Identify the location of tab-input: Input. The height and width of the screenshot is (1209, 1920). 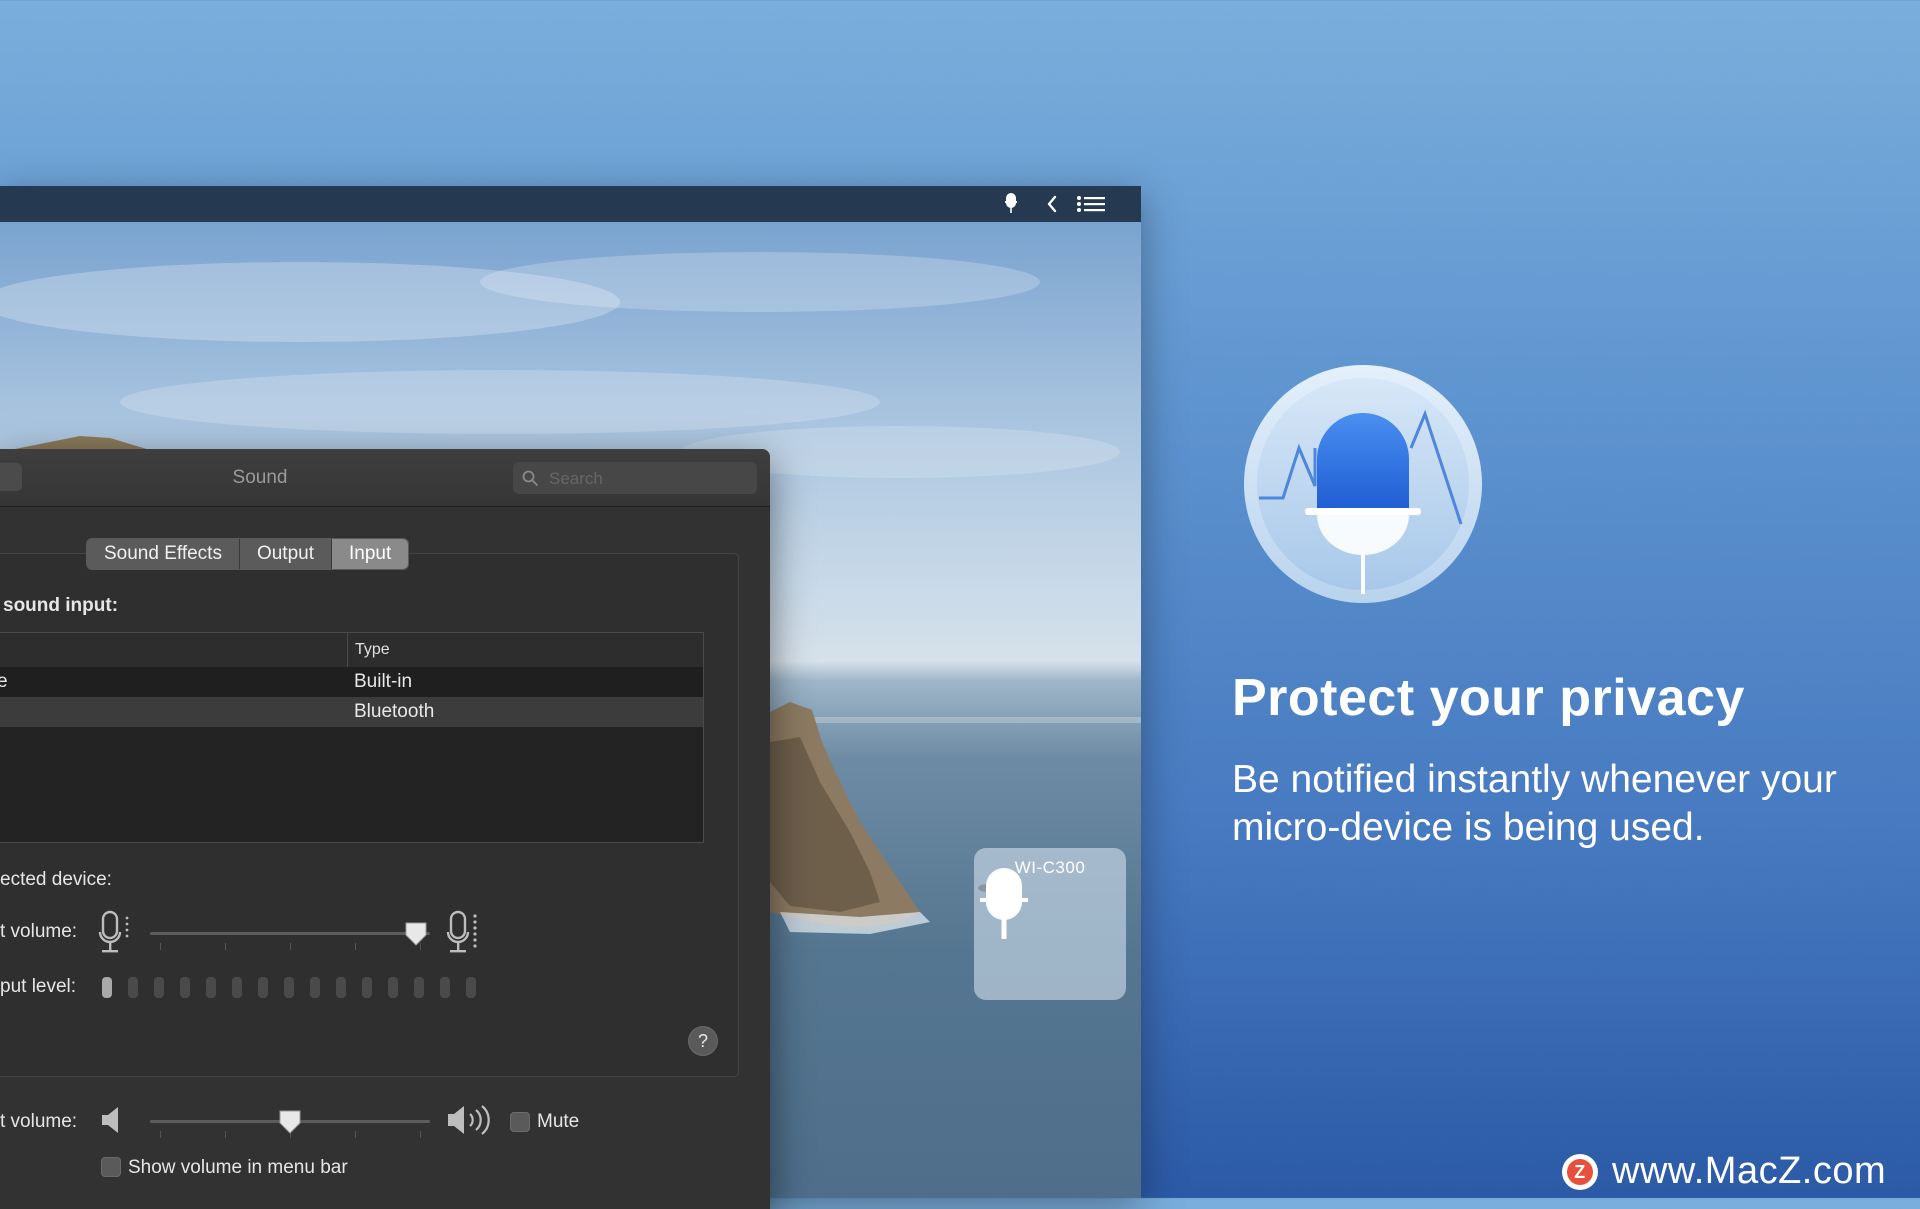
(370, 554).